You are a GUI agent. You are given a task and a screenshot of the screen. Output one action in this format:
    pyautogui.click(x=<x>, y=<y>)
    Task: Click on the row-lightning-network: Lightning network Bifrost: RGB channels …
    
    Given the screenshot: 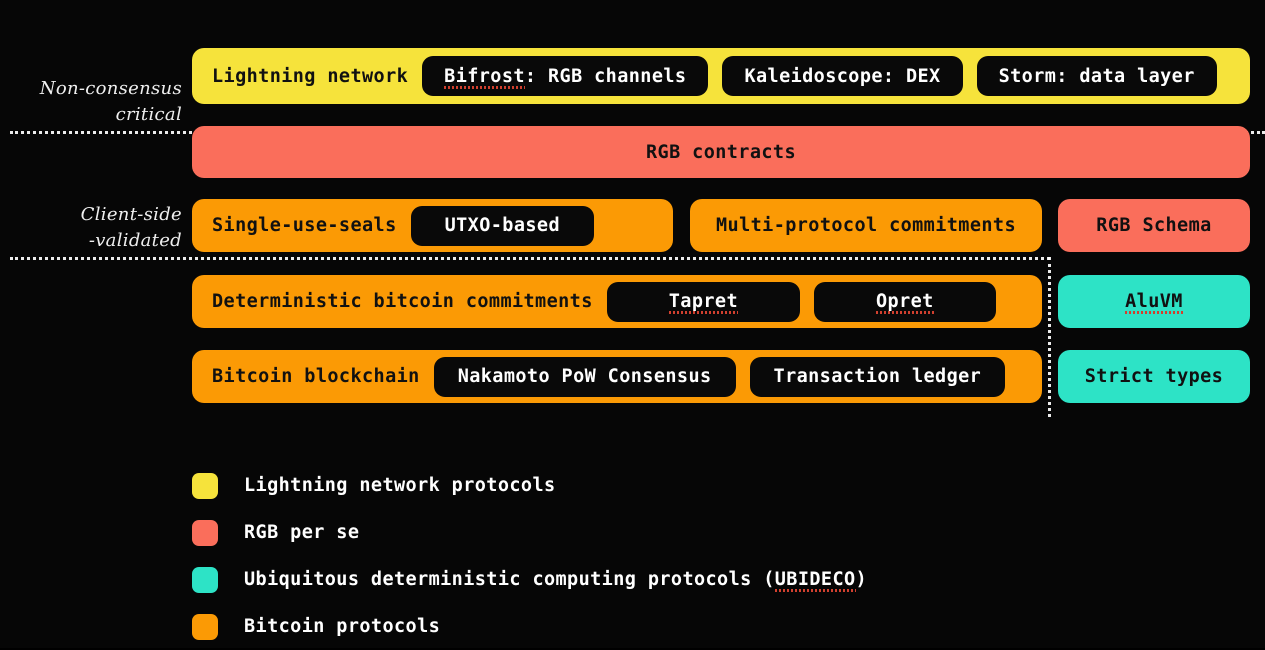 What is the action you would take?
    pyautogui.click(x=721, y=76)
    